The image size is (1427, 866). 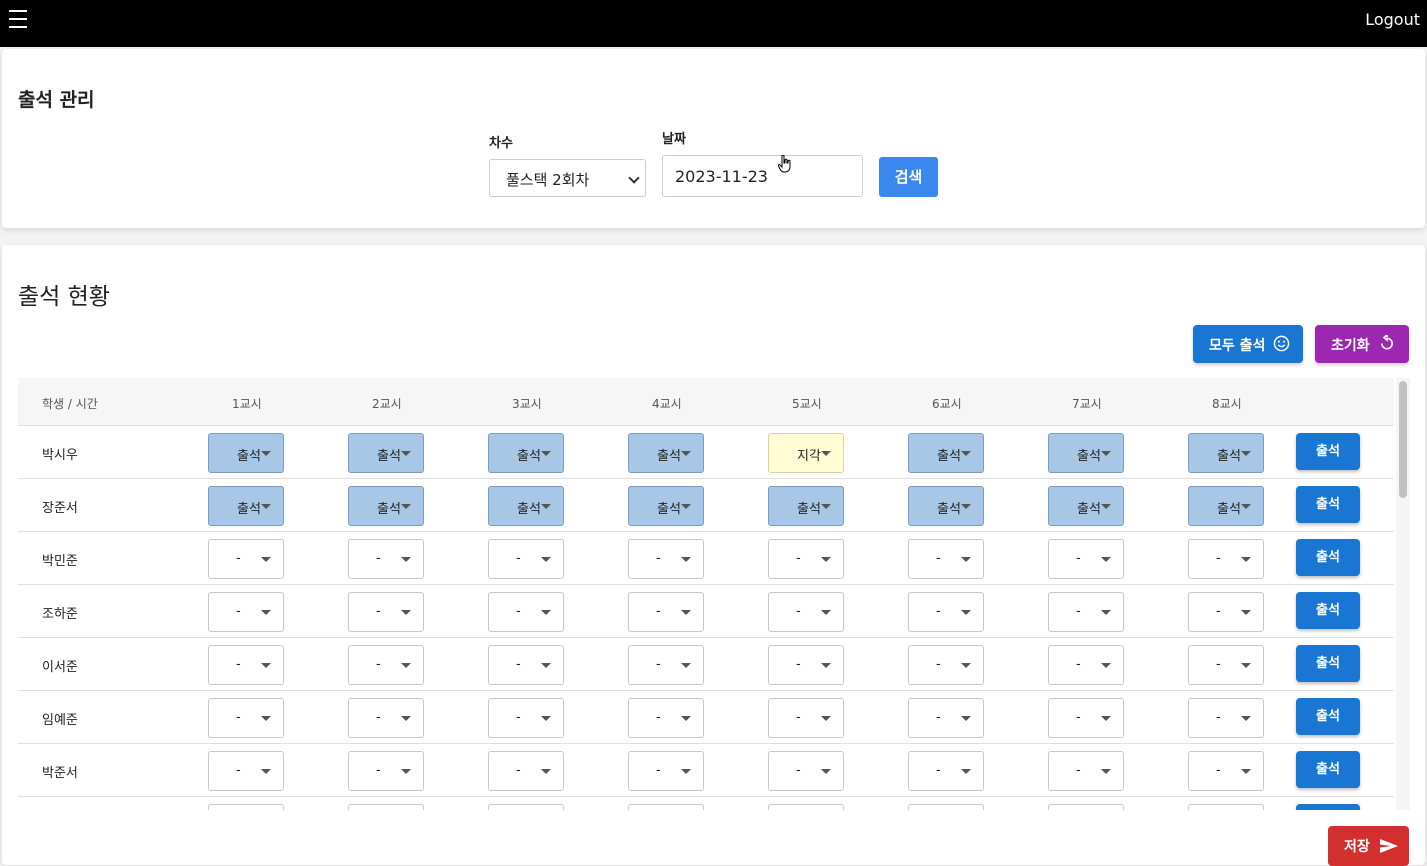 I want to click on save-label: 저장, so click(x=1357, y=847).